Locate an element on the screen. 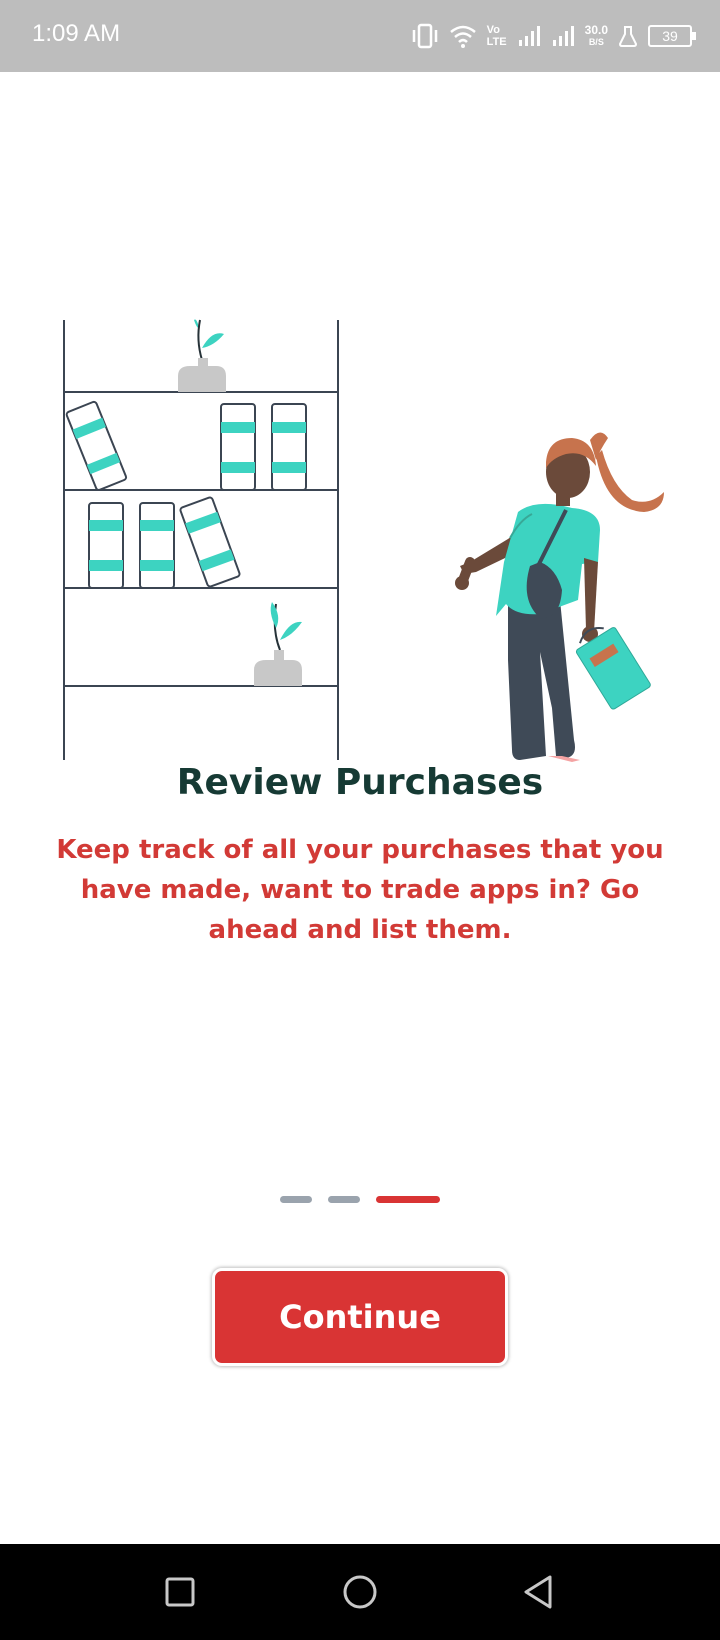  status-icons: Vo LTE 30.0 B/S 39 is located at coordinates (553, 36).